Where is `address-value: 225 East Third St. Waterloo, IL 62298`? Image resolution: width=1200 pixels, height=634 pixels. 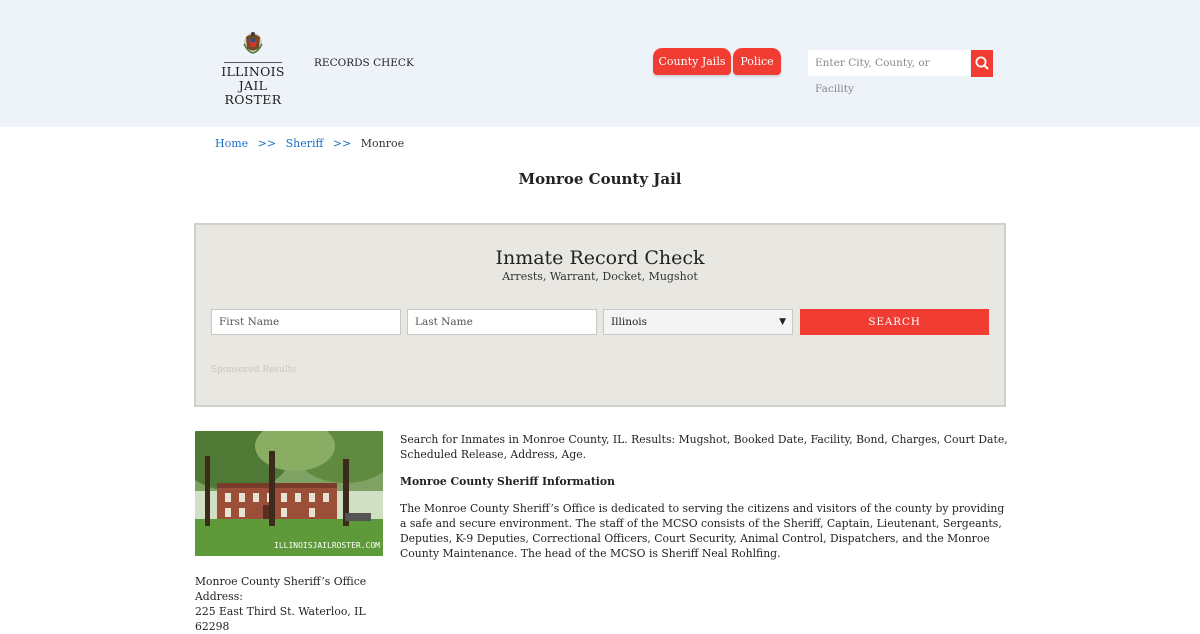
address-value: 225 East Third St. Waterloo, IL 62298 is located at coordinates (280, 619).